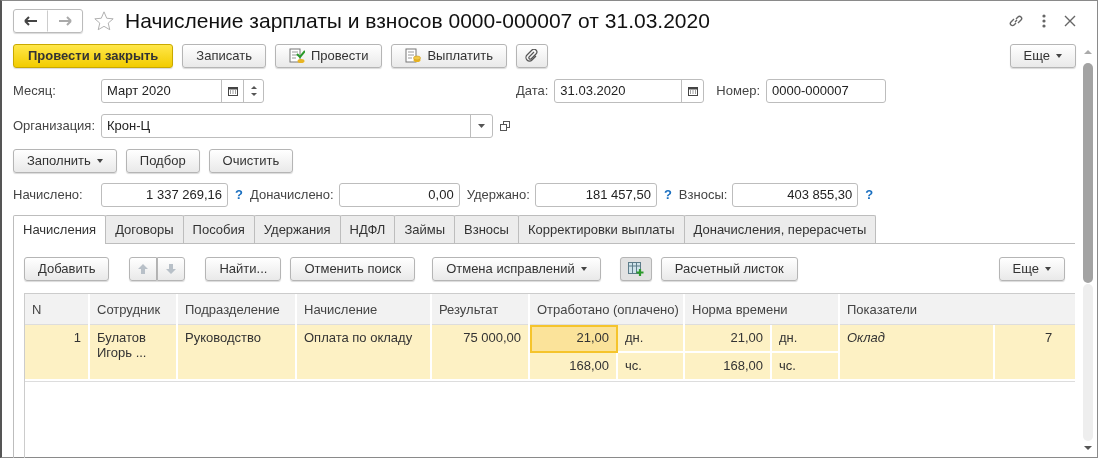 The width and height of the screenshot is (1098, 458). I want to click on total-label: Взносы:, so click(703, 195).